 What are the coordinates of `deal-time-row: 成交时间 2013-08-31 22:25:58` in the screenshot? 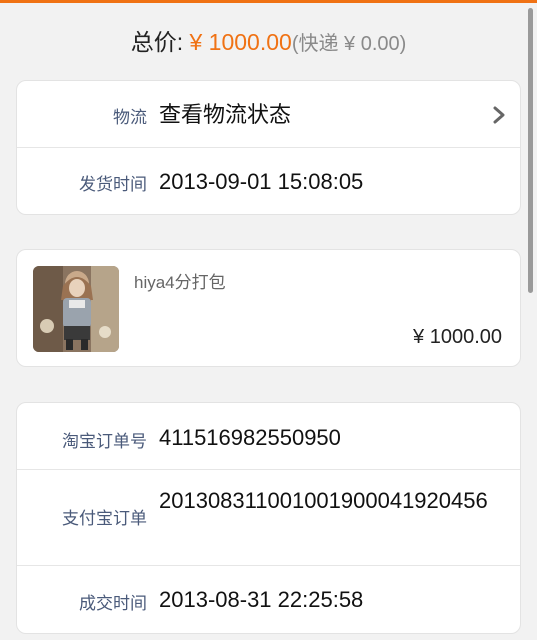 It's located at (268, 600).